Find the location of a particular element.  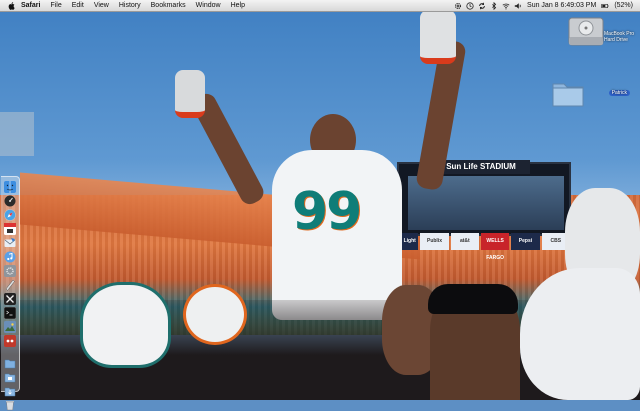

sponsor-sign: Pepsi is located at coordinates (525, 241).